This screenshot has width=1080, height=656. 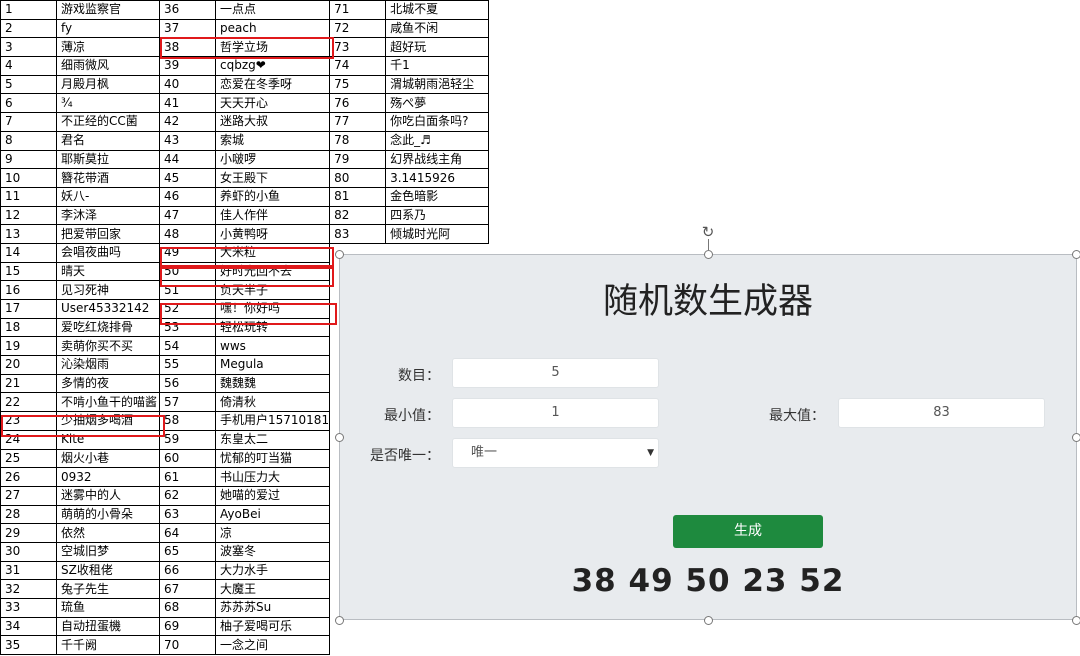 I want to click on table-cell-name: 小啵啰, so click(x=272, y=159).